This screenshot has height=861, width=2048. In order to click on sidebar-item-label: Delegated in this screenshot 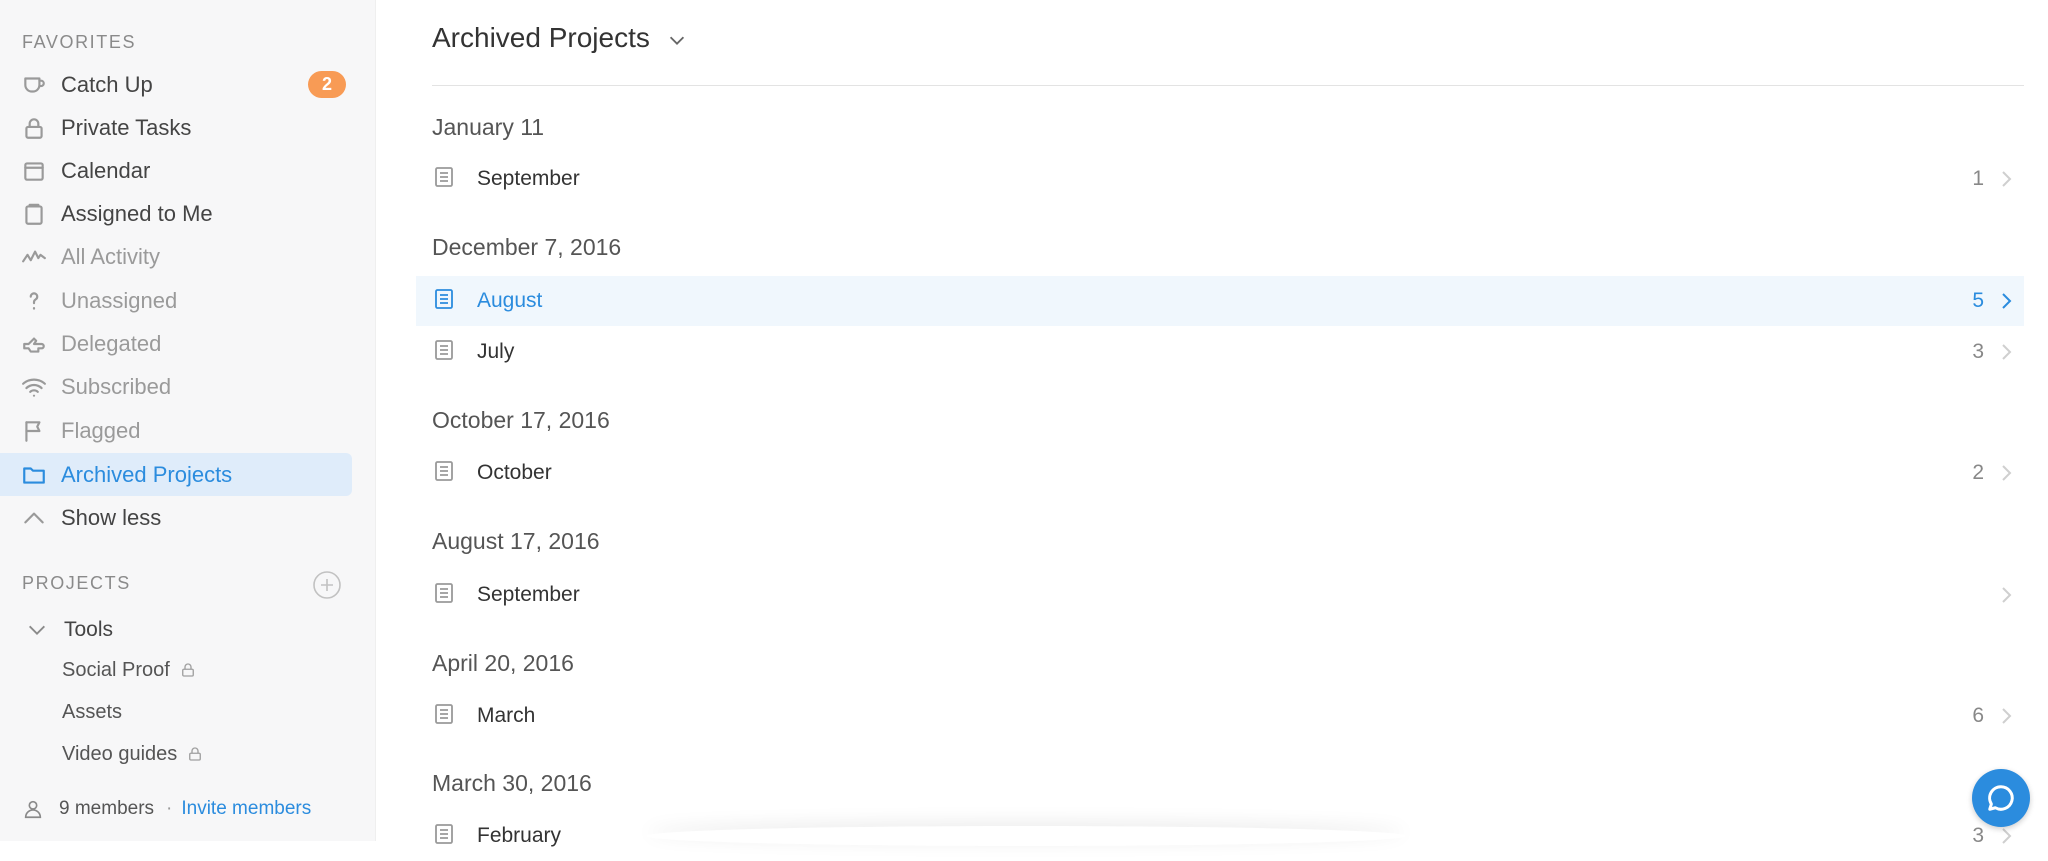, I will do `click(111, 343)`.